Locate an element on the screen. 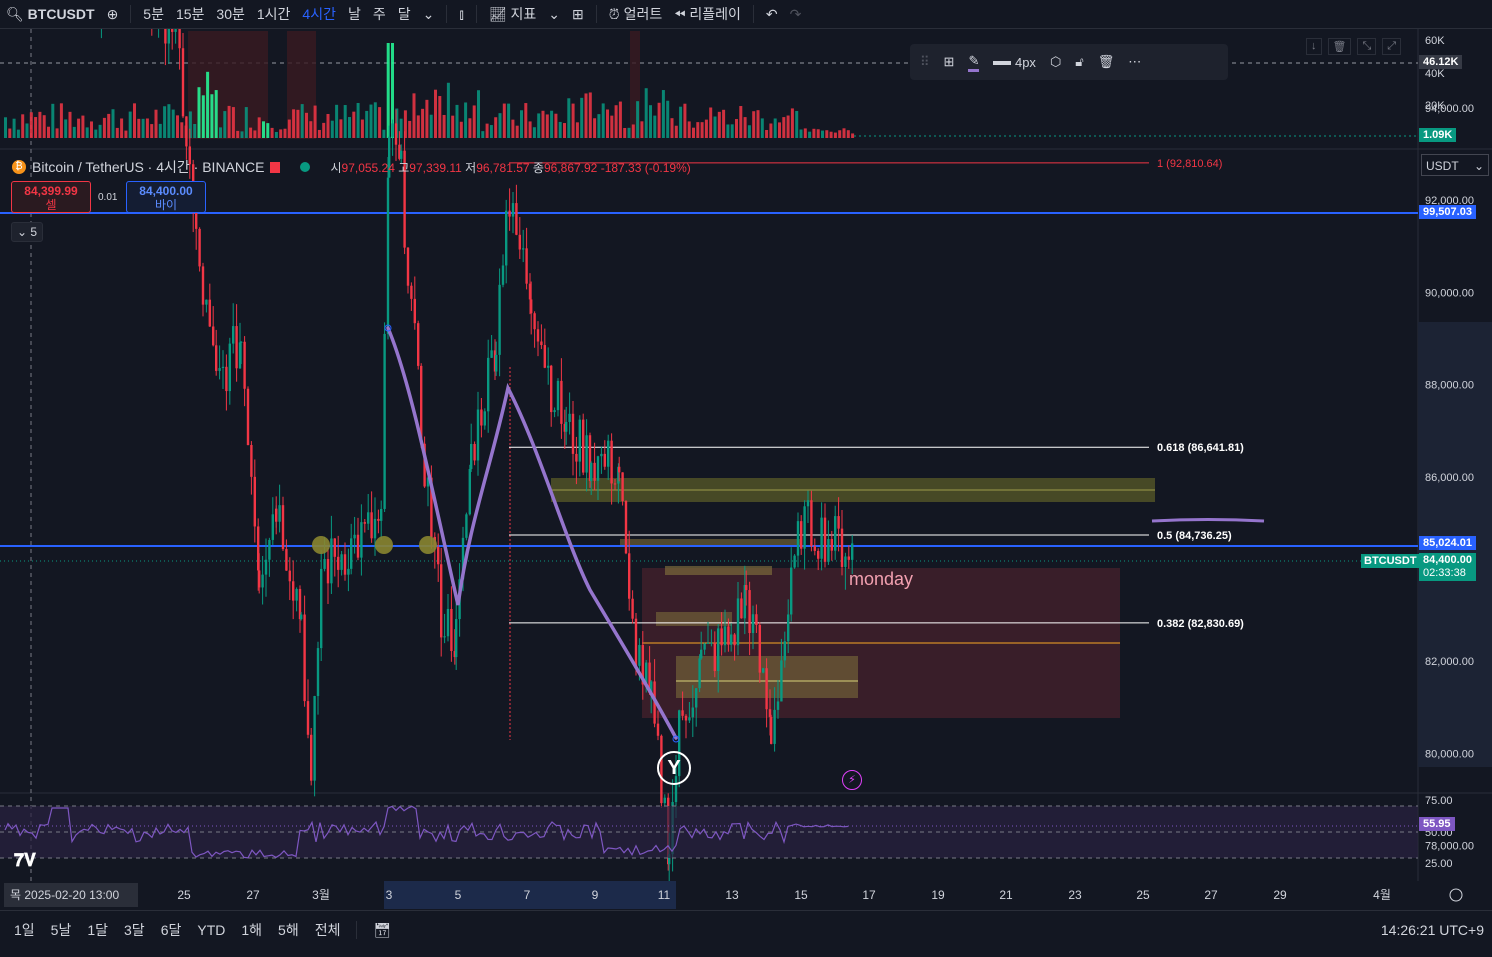 The height and width of the screenshot is (957, 1492). collapse-pane-icon: ⤡ is located at coordinates (1367, 46).